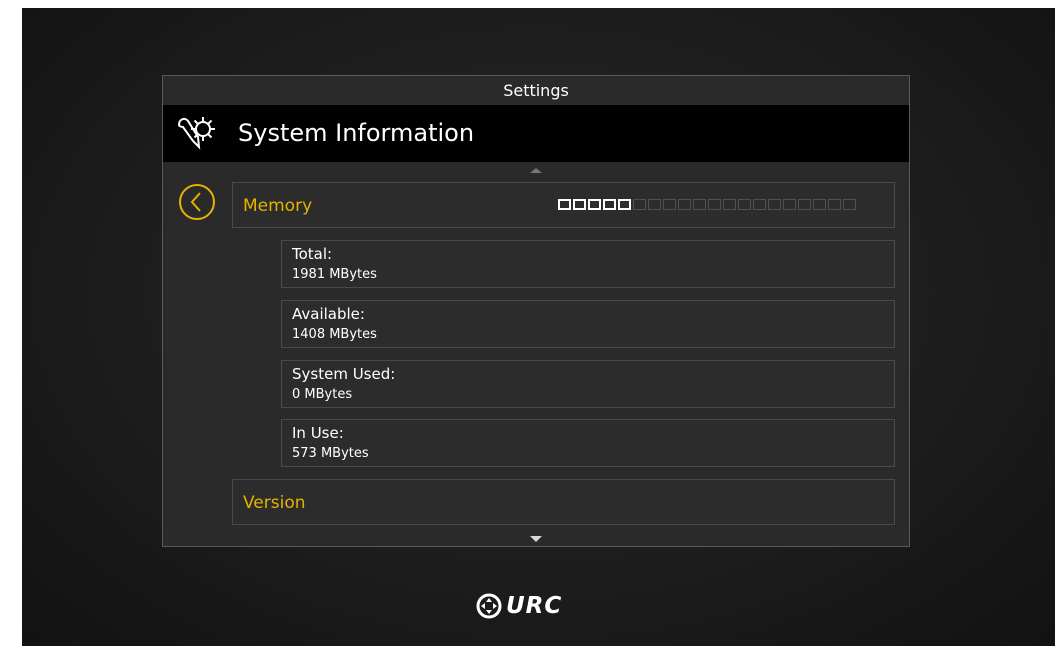 The width and height of the screenshot is (1055, 646). What do you see at coordinates (489, 606) in the screenshot?
I see `urc-logo-icon` at bounding box center [489, 606].